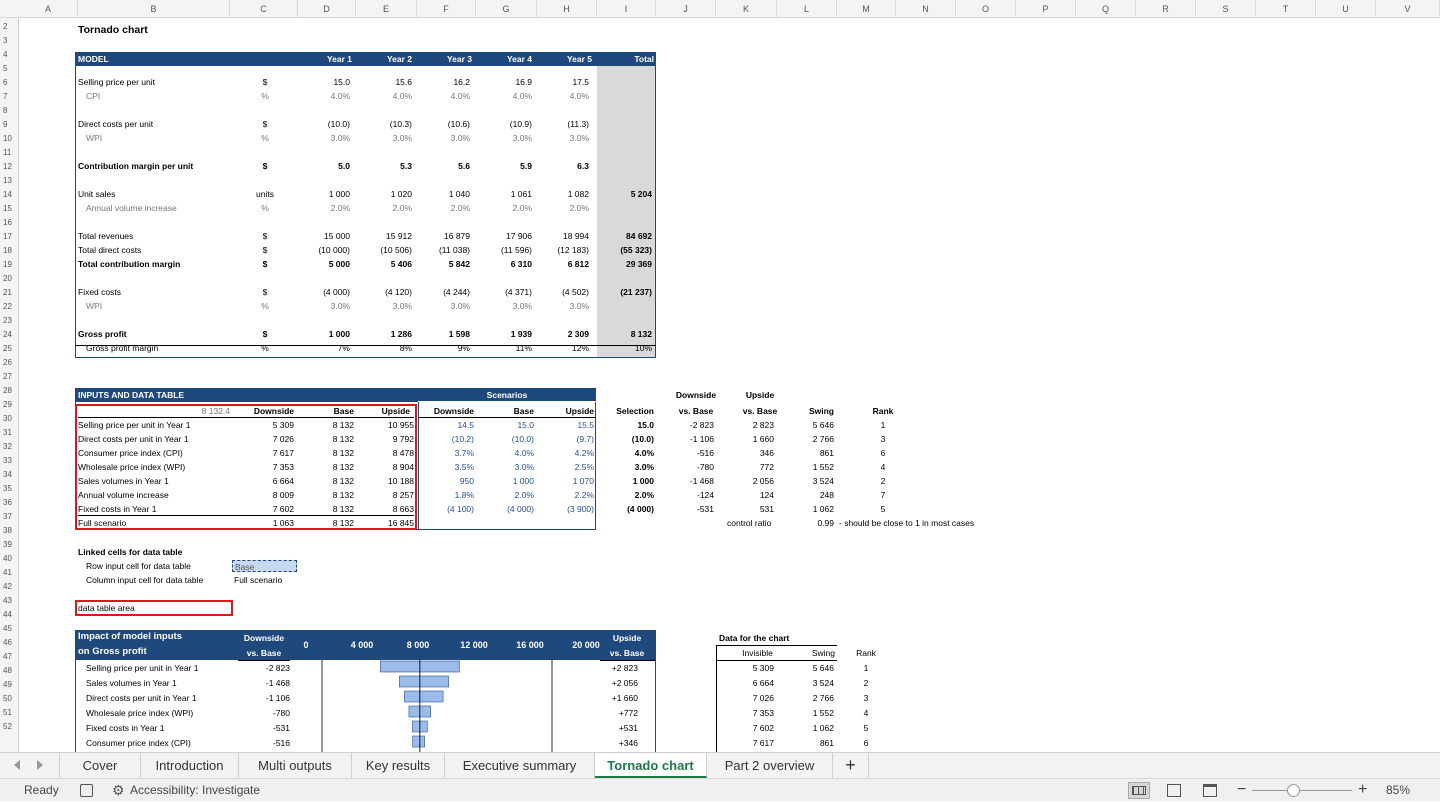 Image resolution: width=1440 pixels, height=802 pixels. I want to click on tab-key-results: Key results, so click(398, 765).